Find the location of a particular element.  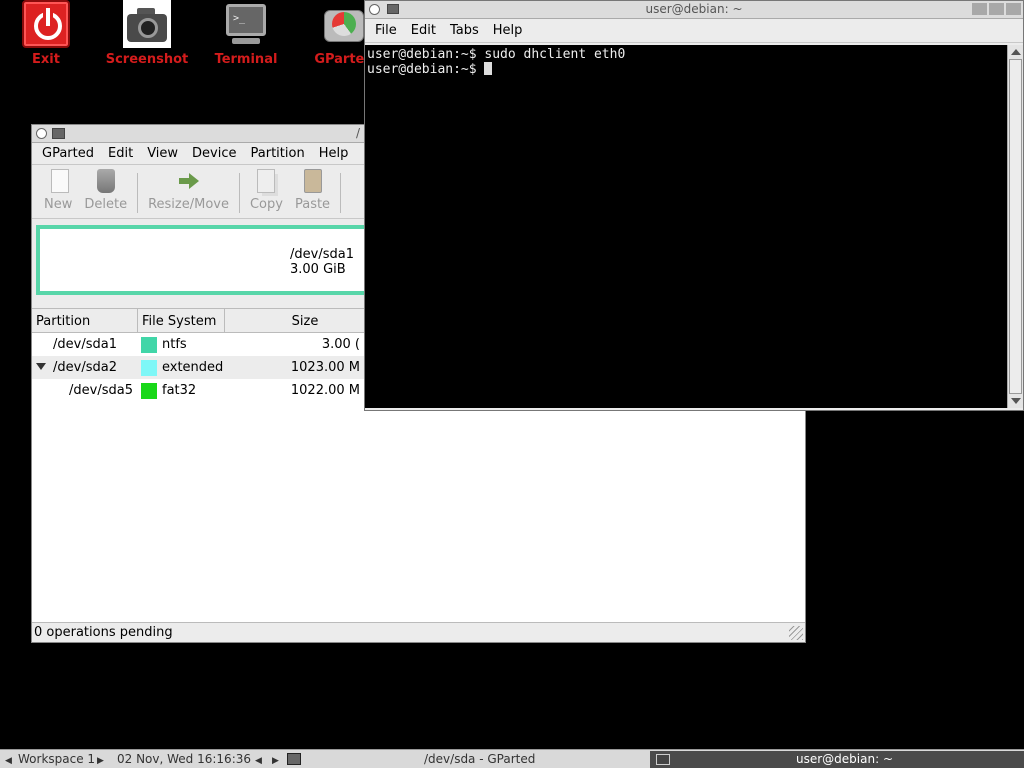

partition-size: 1022.00 M is located at coordinates (325, 390).